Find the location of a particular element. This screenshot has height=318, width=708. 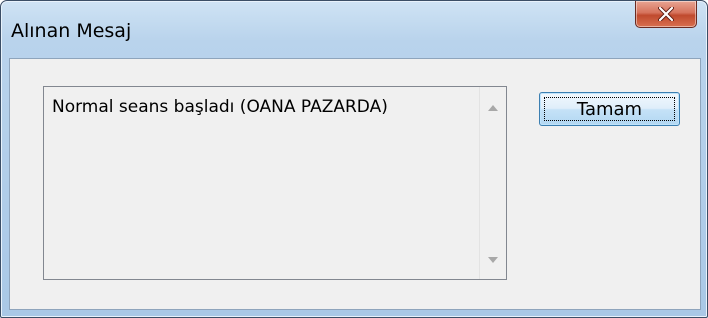

scroll-down-arrow-icon is located at coordinates (493, 259).